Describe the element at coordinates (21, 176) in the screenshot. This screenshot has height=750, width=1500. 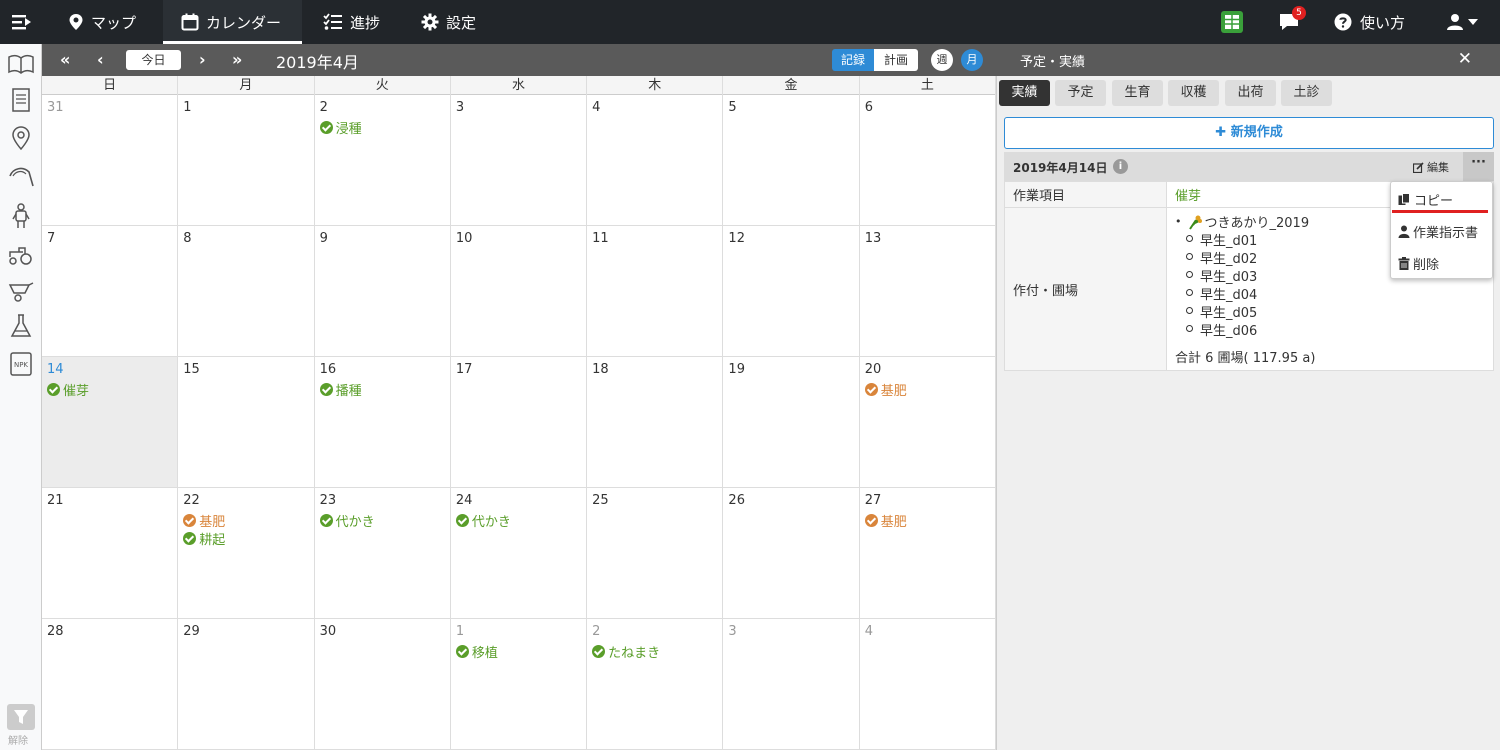
I see `sickle-icon` at that location.